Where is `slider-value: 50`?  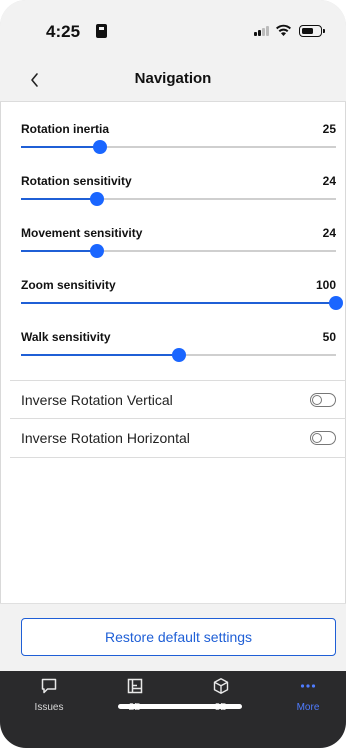 slider-value: 50 is located at coordinates (329, 337).